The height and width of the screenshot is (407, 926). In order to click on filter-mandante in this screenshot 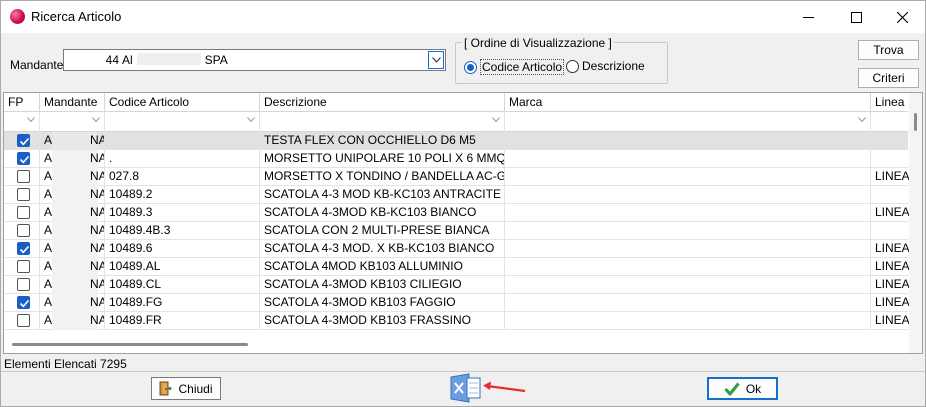, I will do `click(72, 122)`.